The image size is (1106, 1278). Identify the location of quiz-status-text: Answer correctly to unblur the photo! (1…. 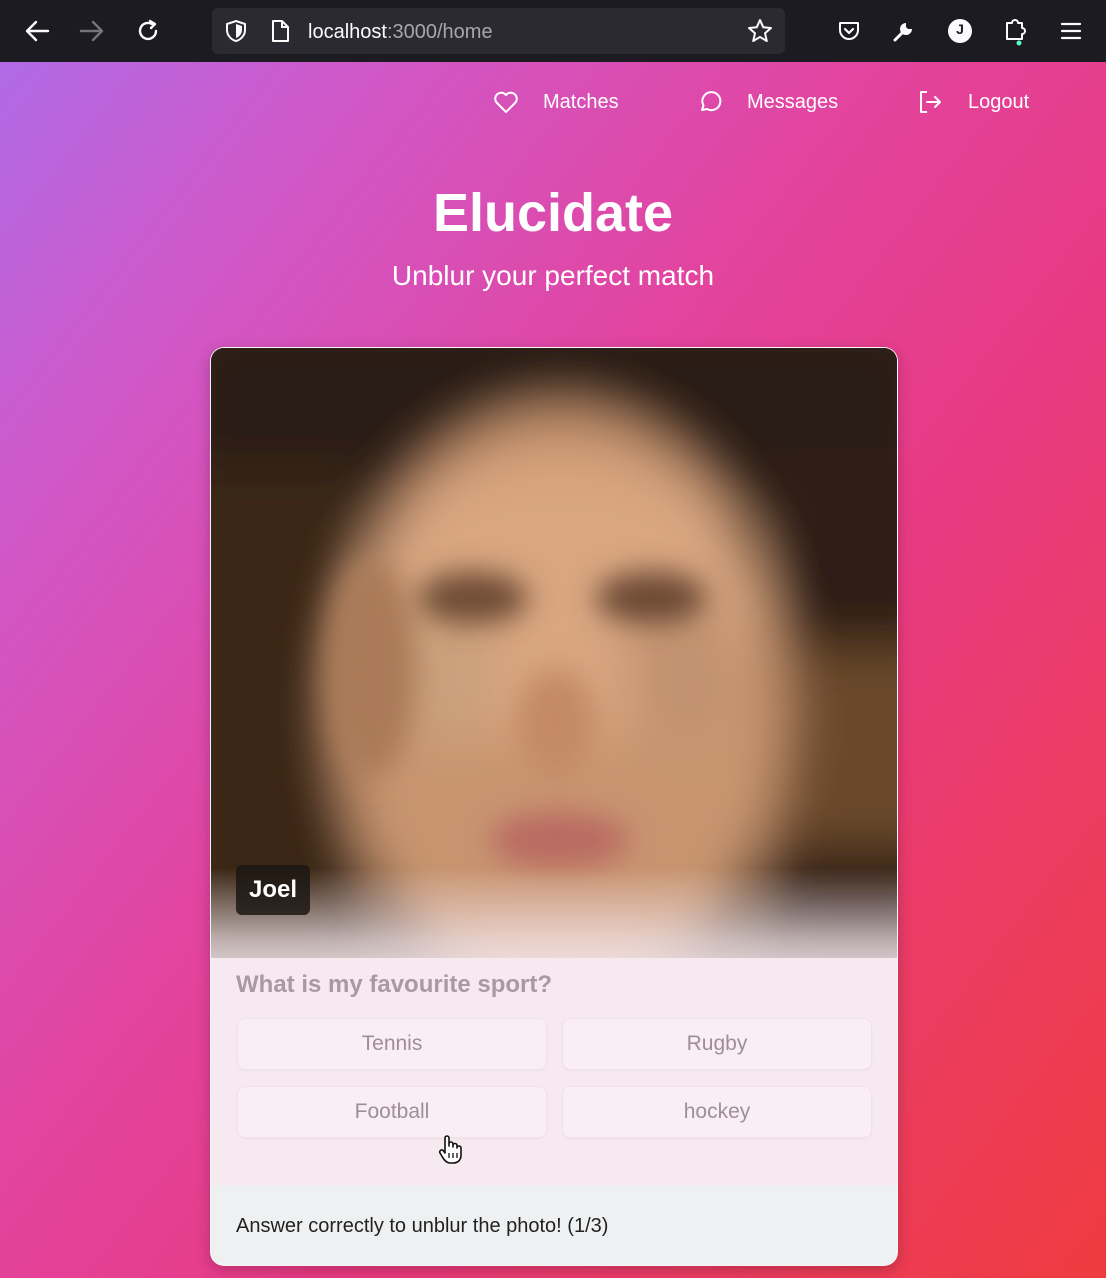
(422, 1225).